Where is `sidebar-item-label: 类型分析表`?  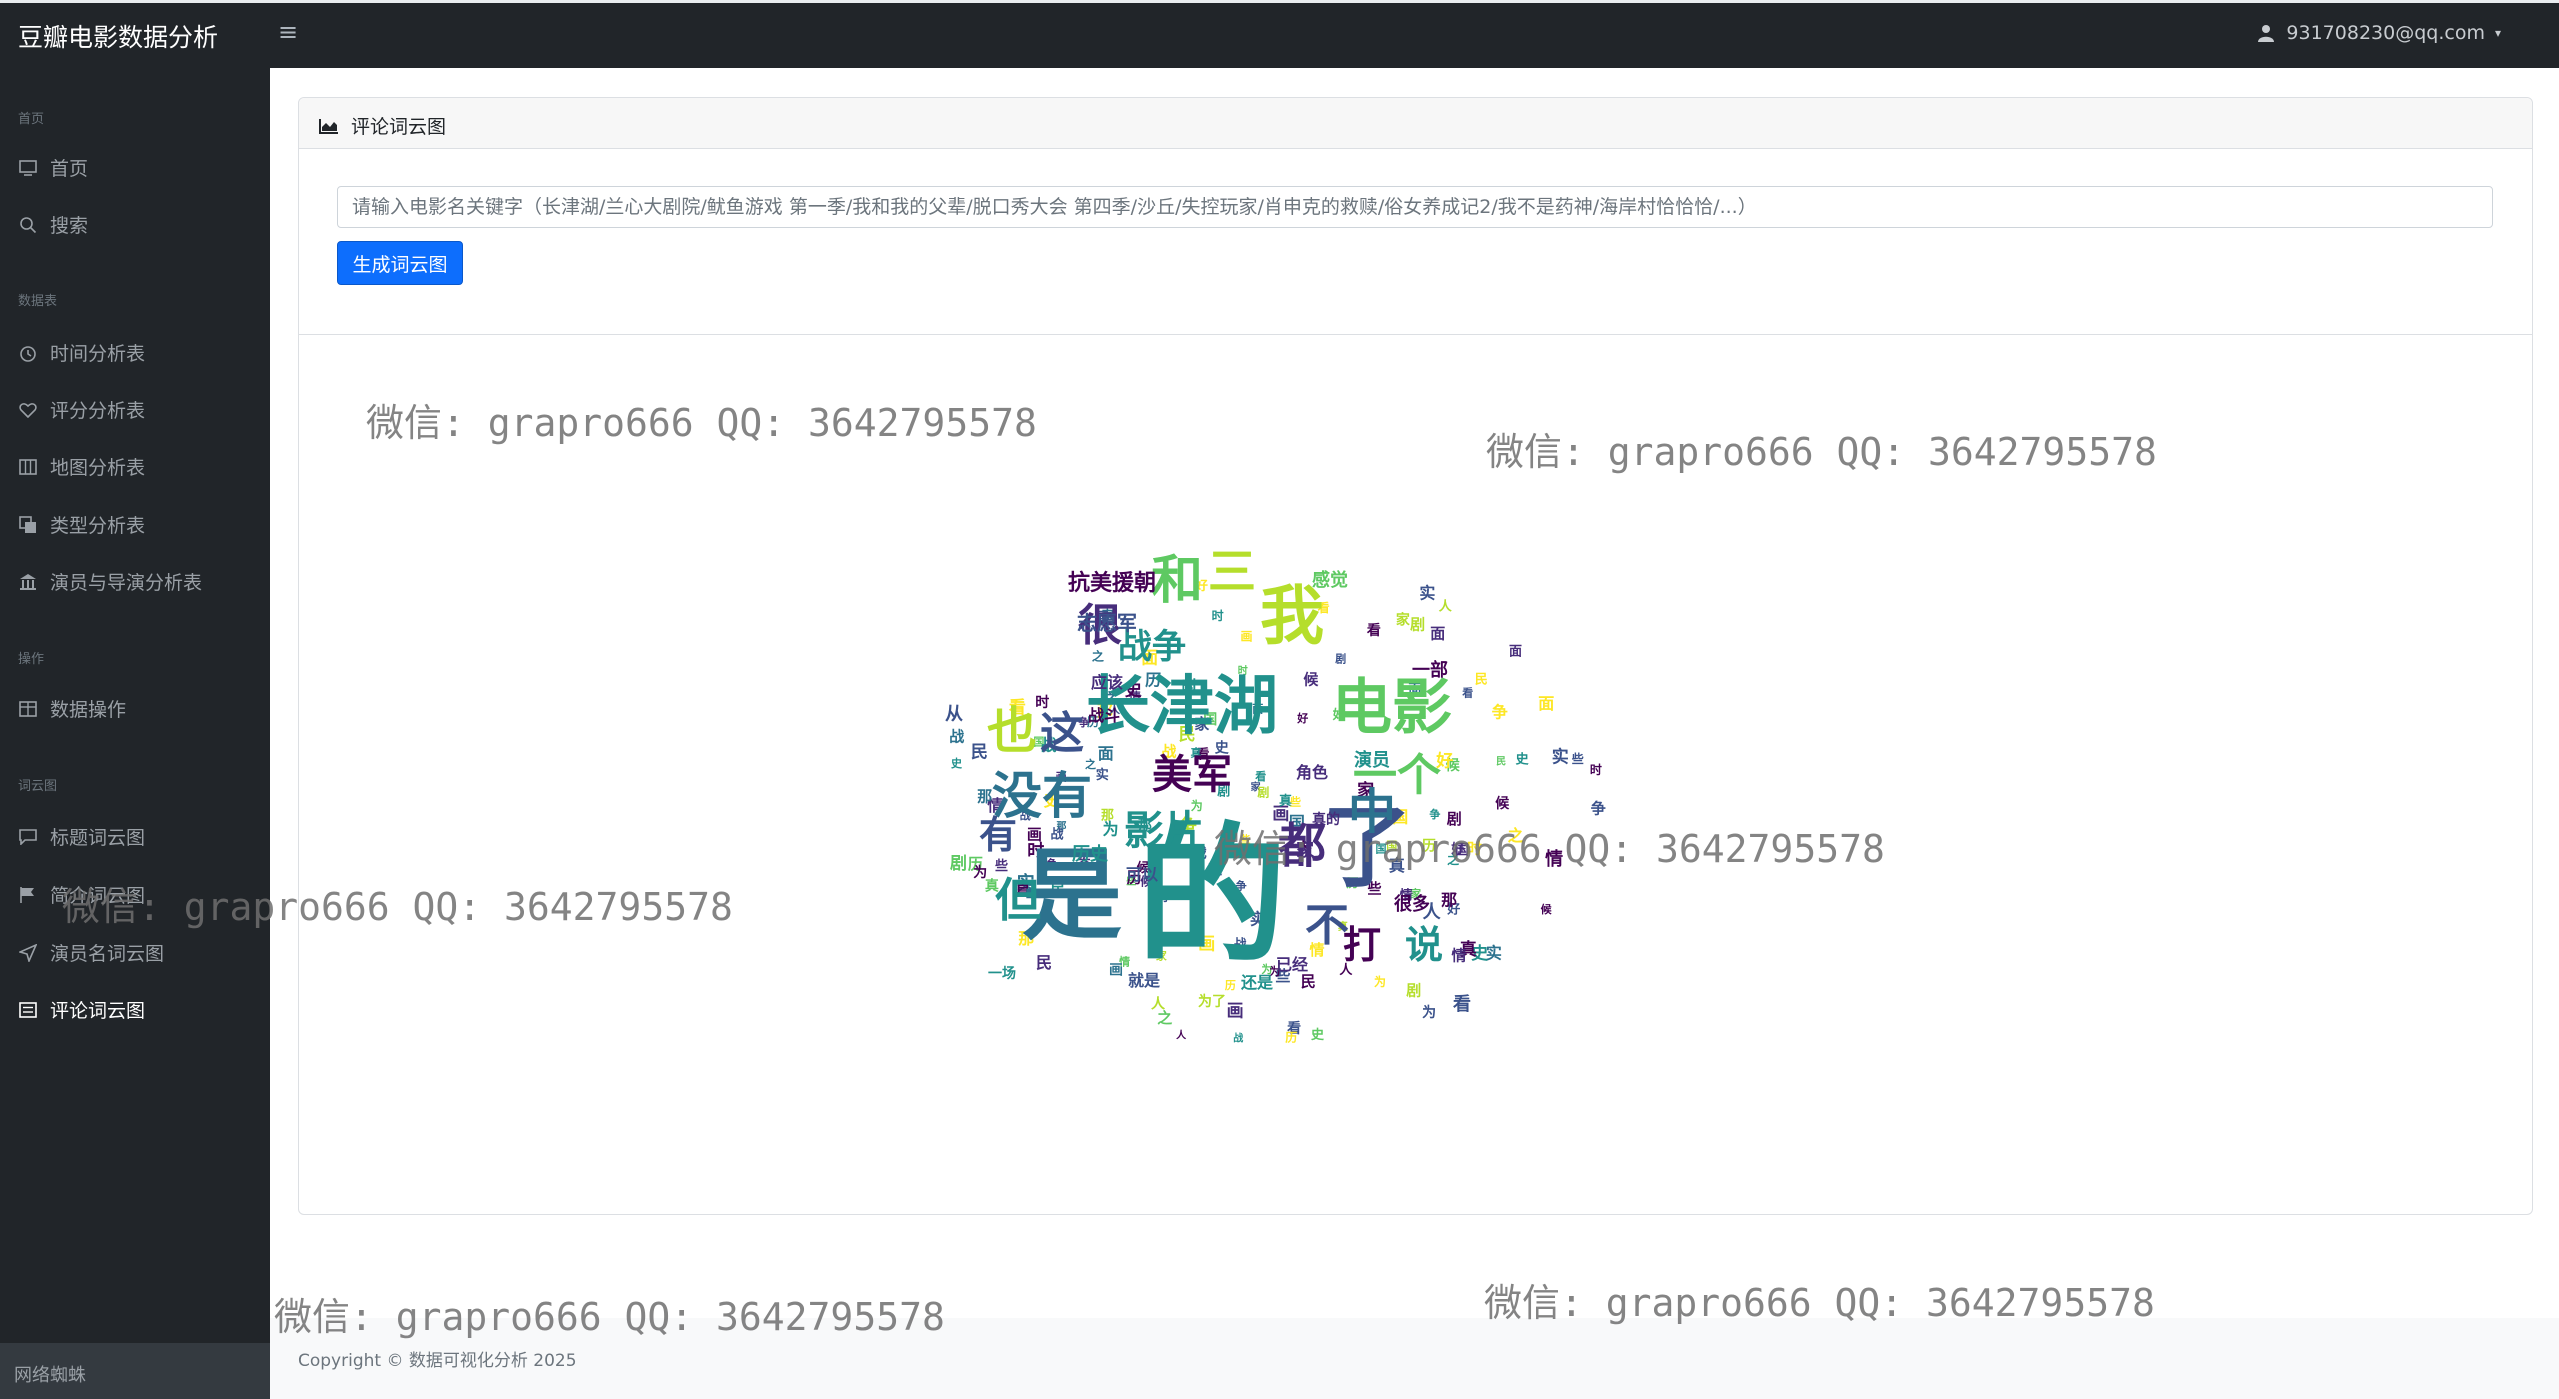 sidebar-item-label: 类型分析表 is located at coordinates (98, 526).